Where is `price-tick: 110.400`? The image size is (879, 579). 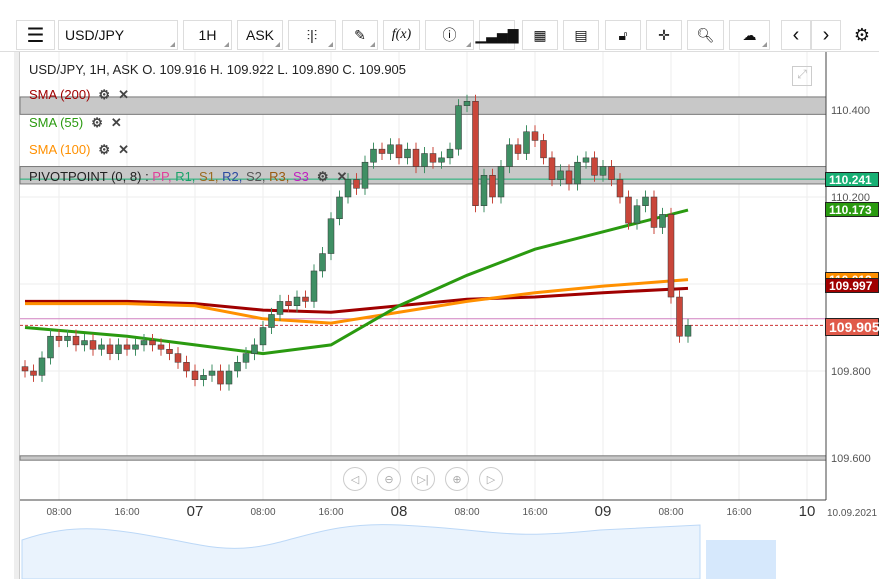
price-tick: 110.400 is located at coordinates (850, 111).